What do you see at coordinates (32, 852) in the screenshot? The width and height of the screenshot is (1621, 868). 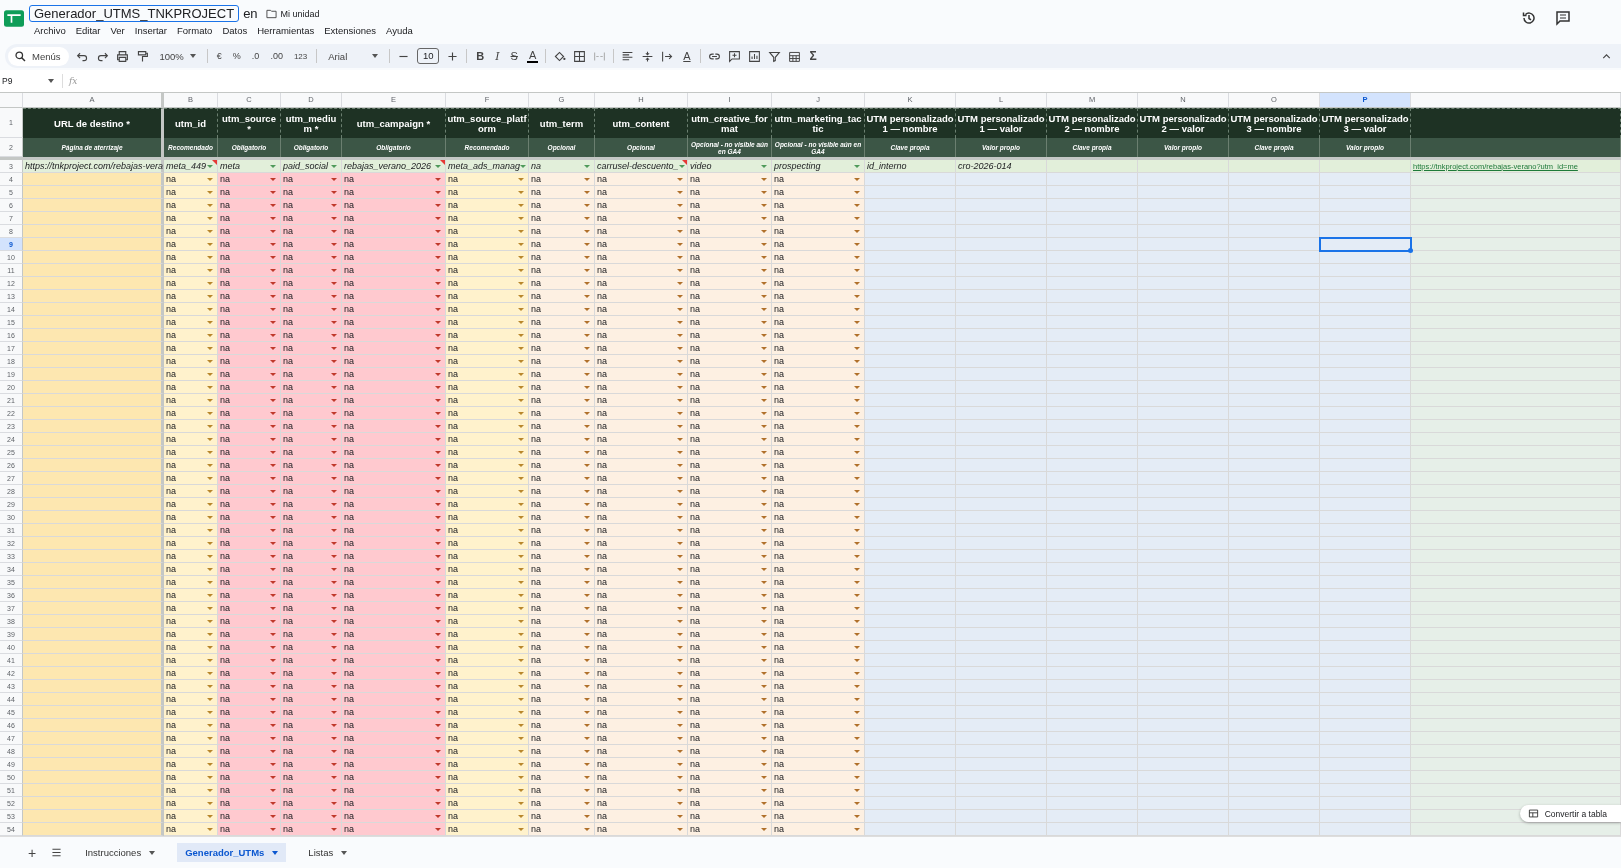 I see `add-sheet-button: +` at bounding box center [32, 852].